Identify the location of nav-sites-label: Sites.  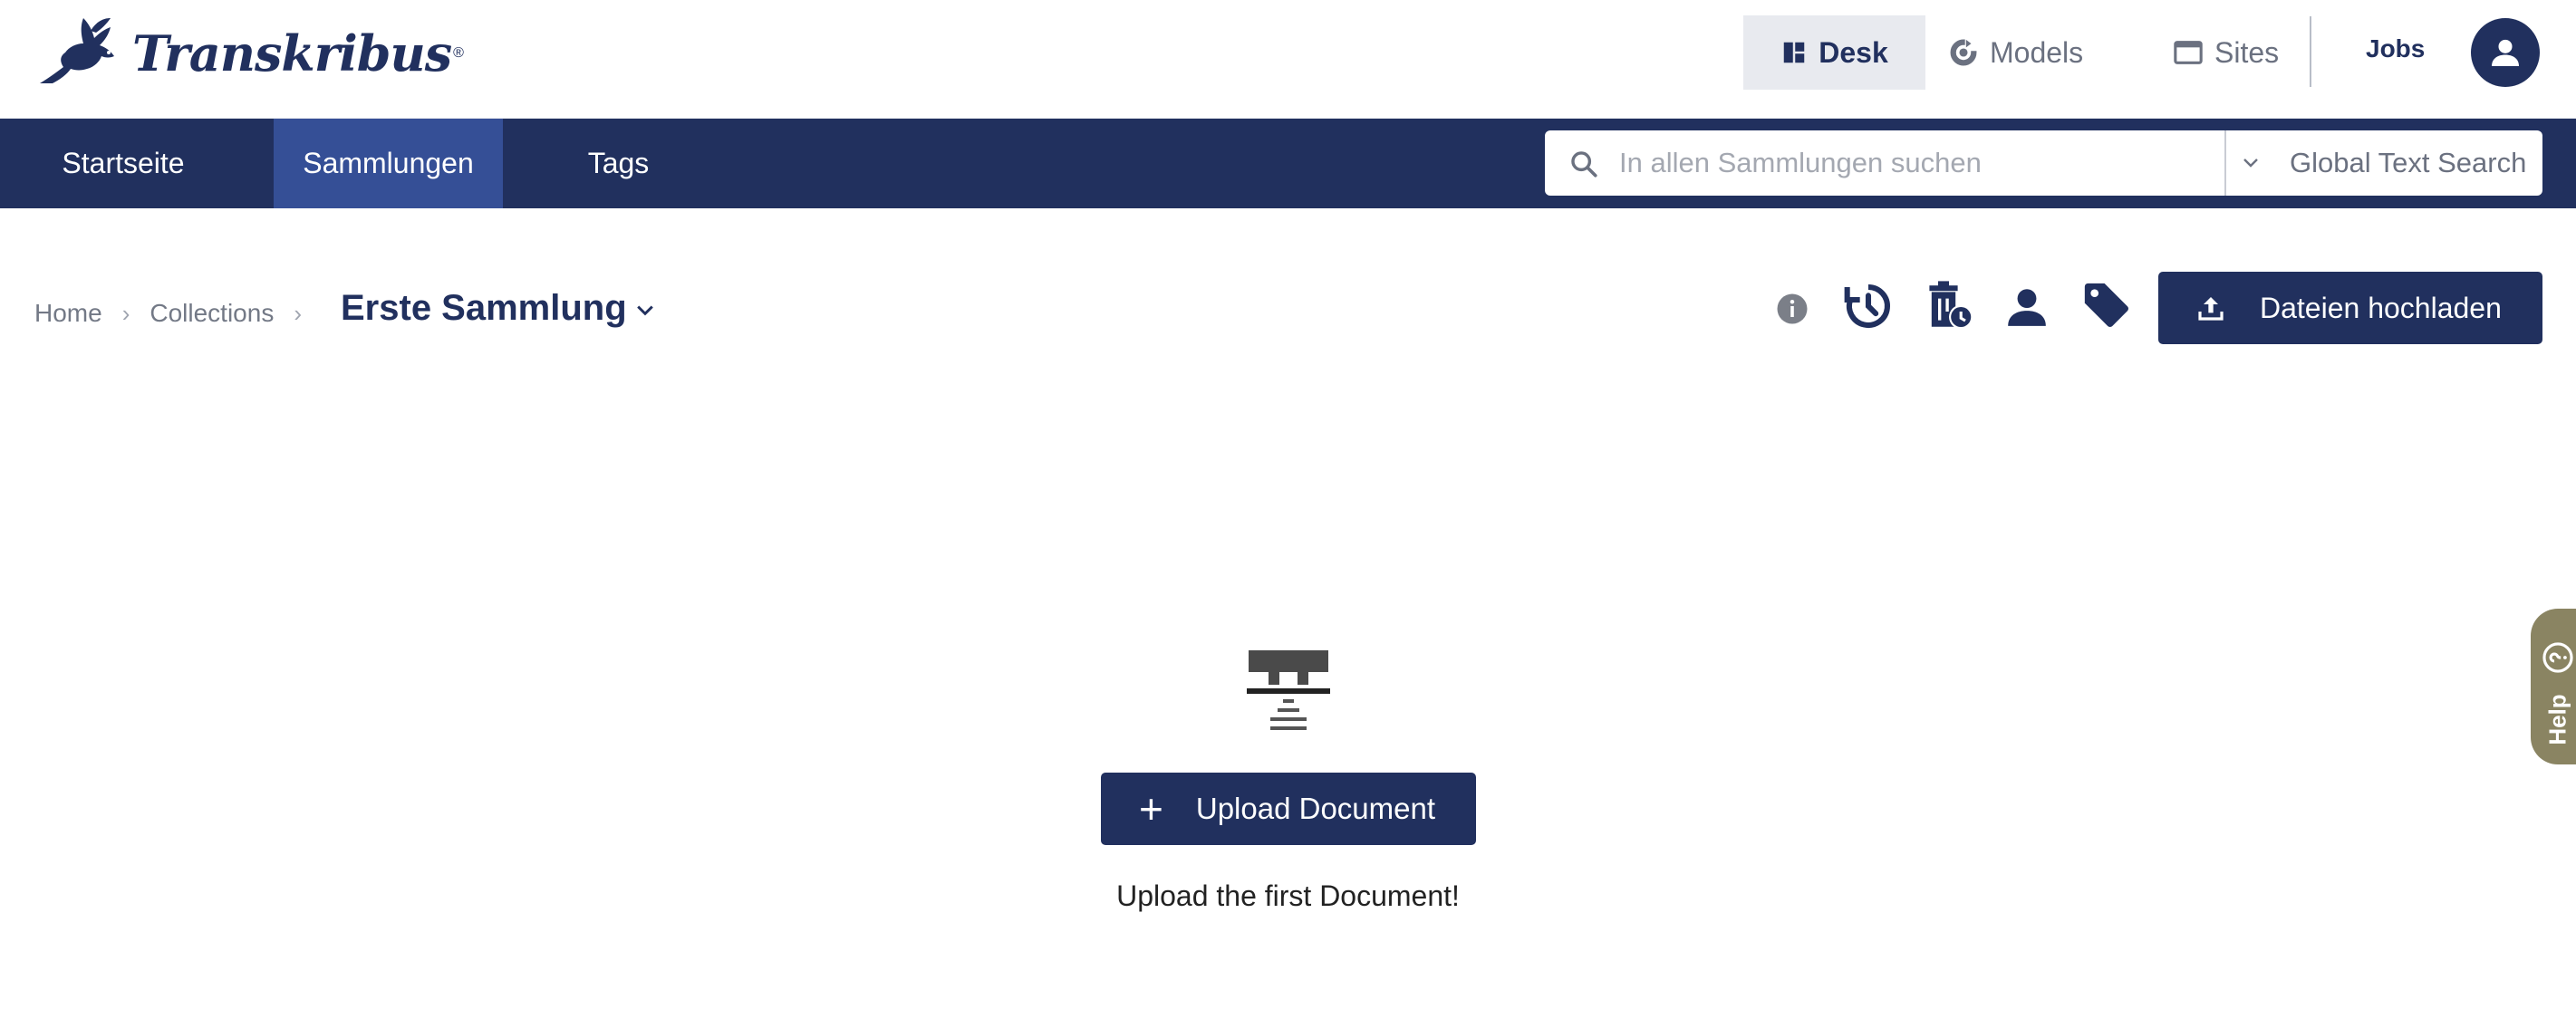
(2247, 52).